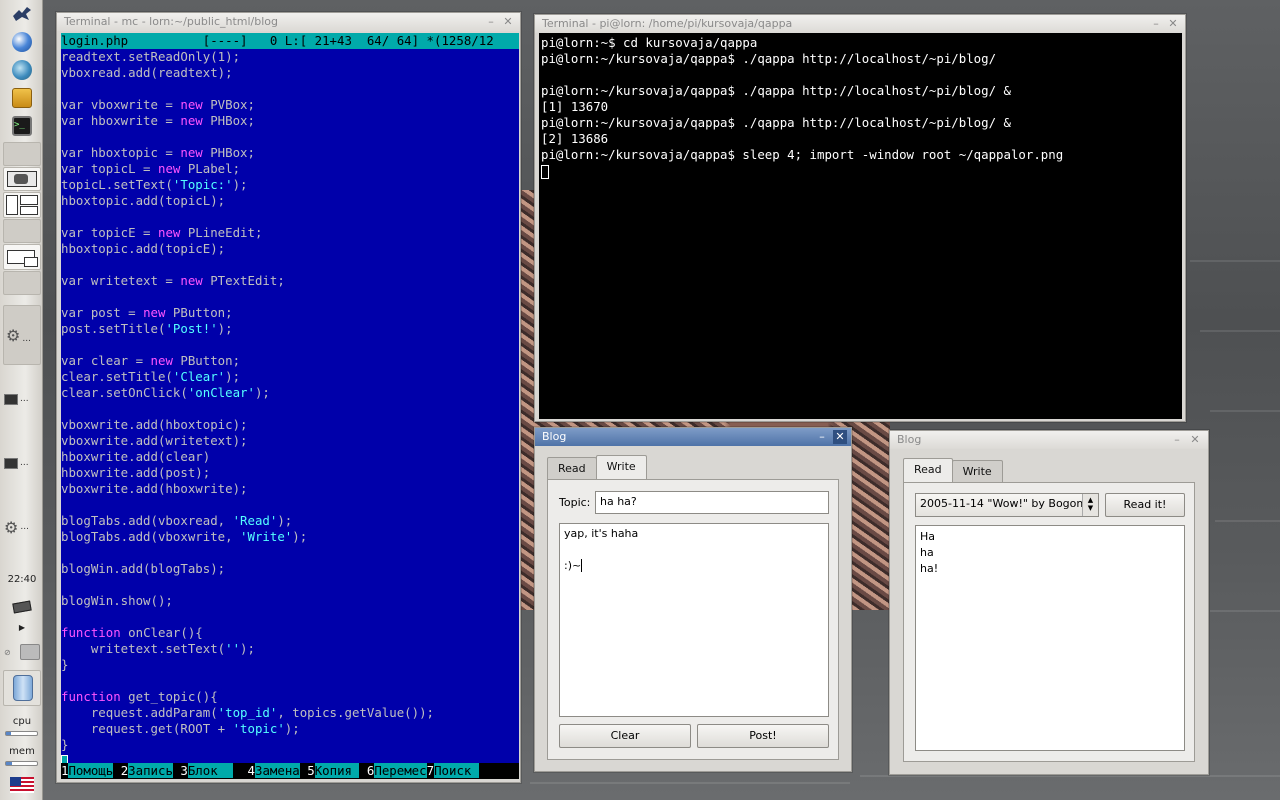 The height and width of the screenshot is (800, 1280). Describe the element at coordinates (22, 652) in the screenshot. I see `tray-applet: ⊘` at that location.